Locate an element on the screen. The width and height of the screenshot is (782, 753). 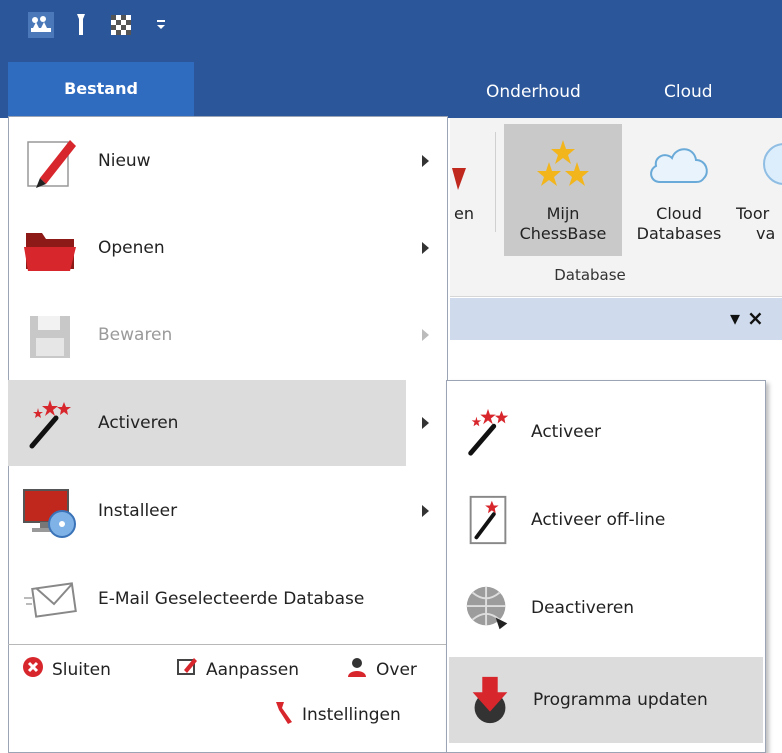
save-disk-icon is located at coordinates (50, 336).